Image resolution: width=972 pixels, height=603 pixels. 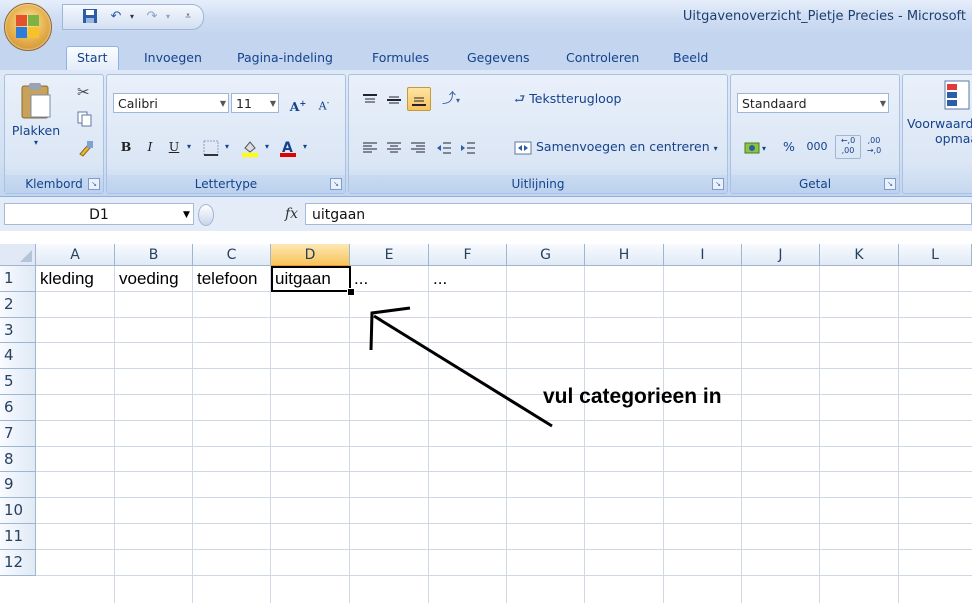 I want to click on annotation-arrow, so click(x=461, y=367).